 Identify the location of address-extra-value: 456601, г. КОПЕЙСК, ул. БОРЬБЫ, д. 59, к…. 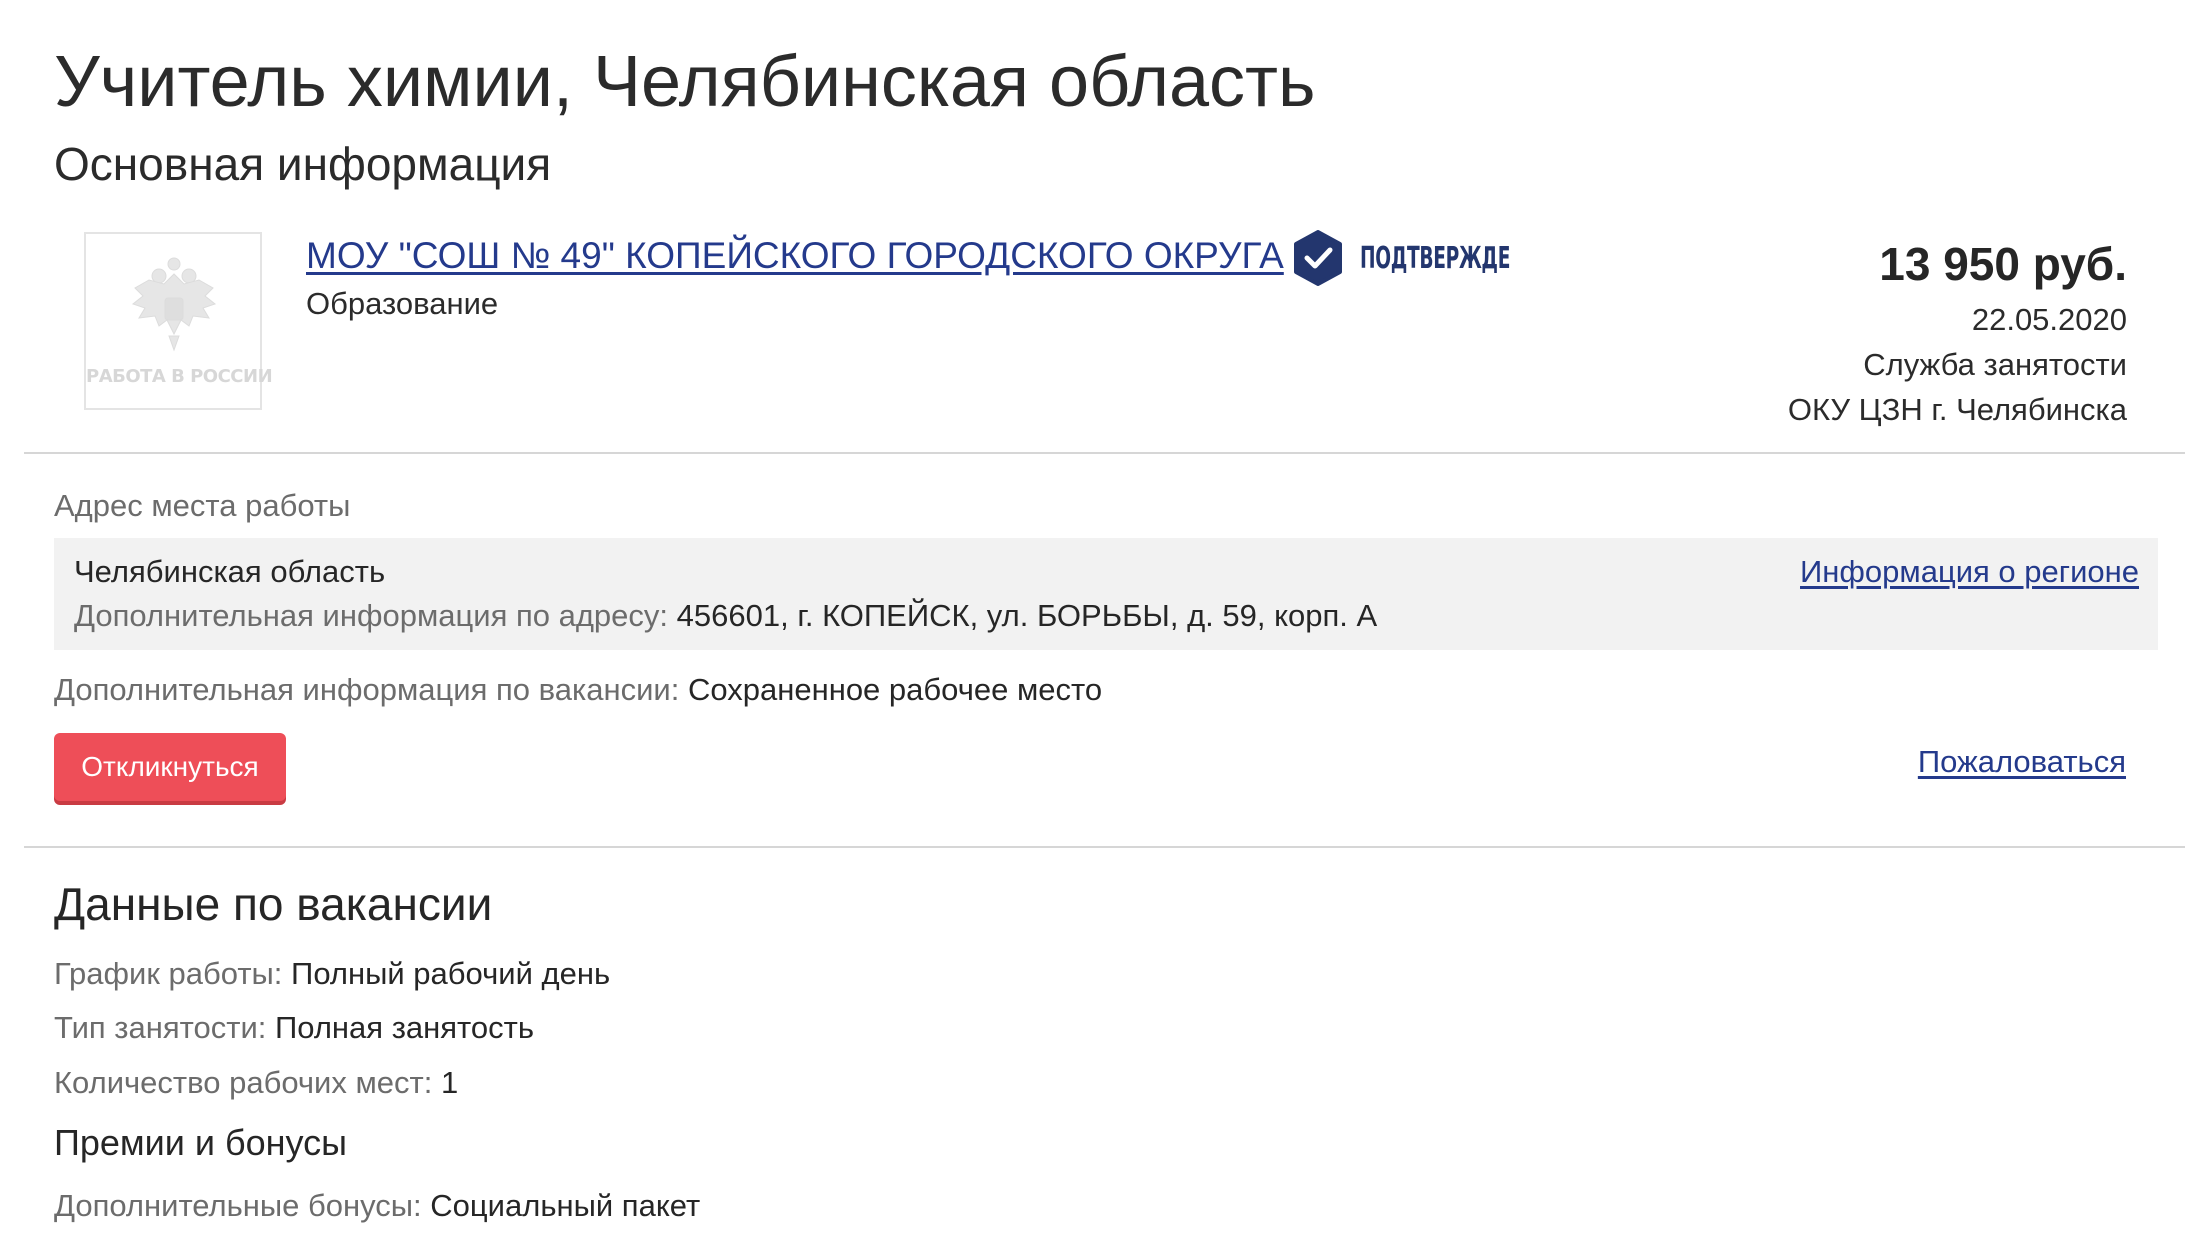
(1027, 615).